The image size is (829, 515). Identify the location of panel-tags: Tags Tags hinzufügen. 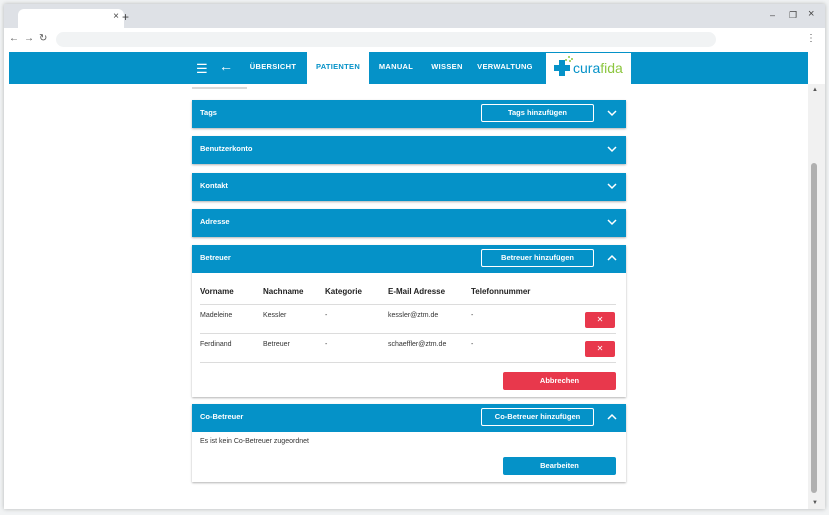
(409, 114).